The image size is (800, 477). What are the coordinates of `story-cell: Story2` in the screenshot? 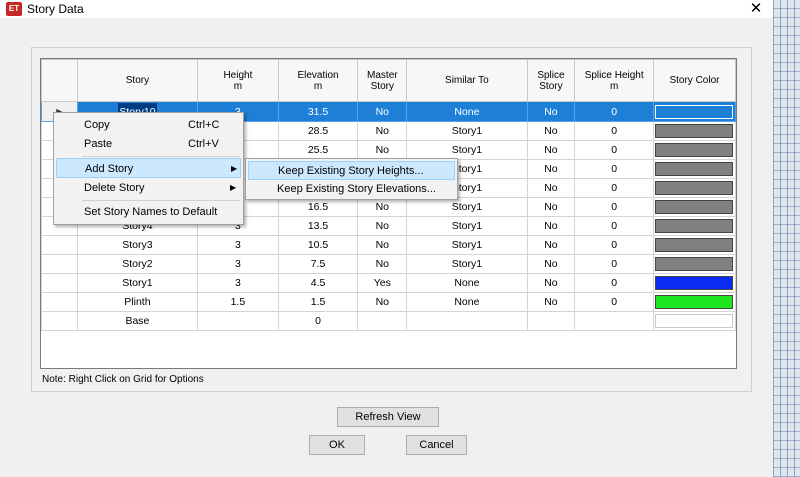 It's located at (137, 264).